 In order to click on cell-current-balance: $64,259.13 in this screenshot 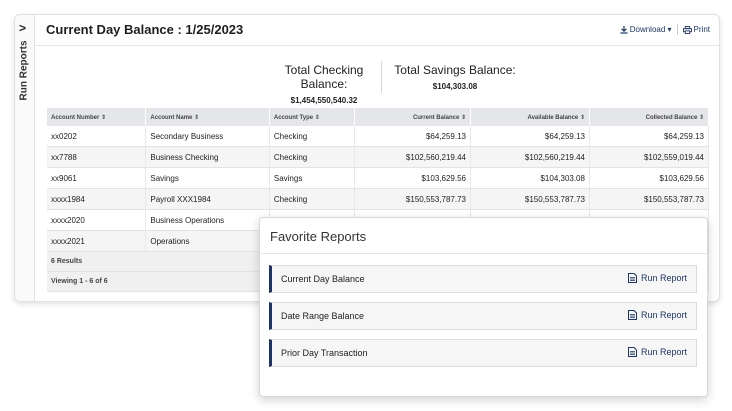, I will do `click(412, 136)`.